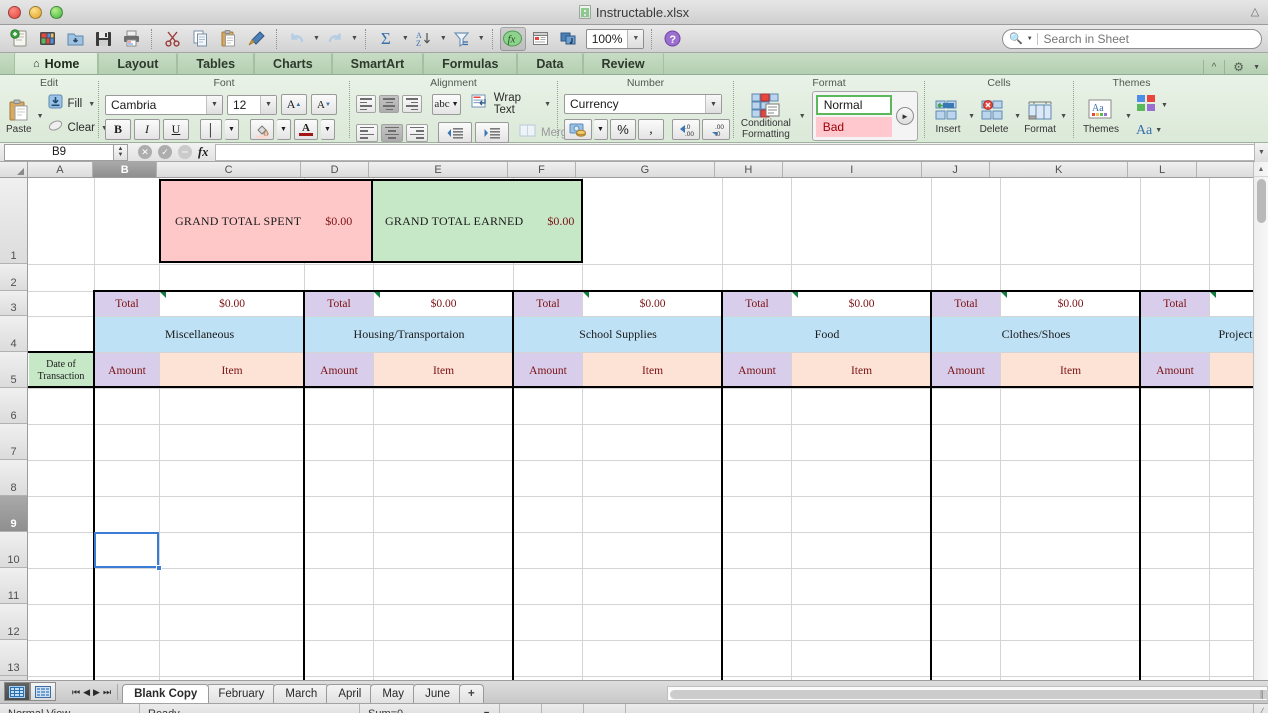 The width and height of the screenshot is (1268, 713). I want to click on undo-icon, so click(297, 39).